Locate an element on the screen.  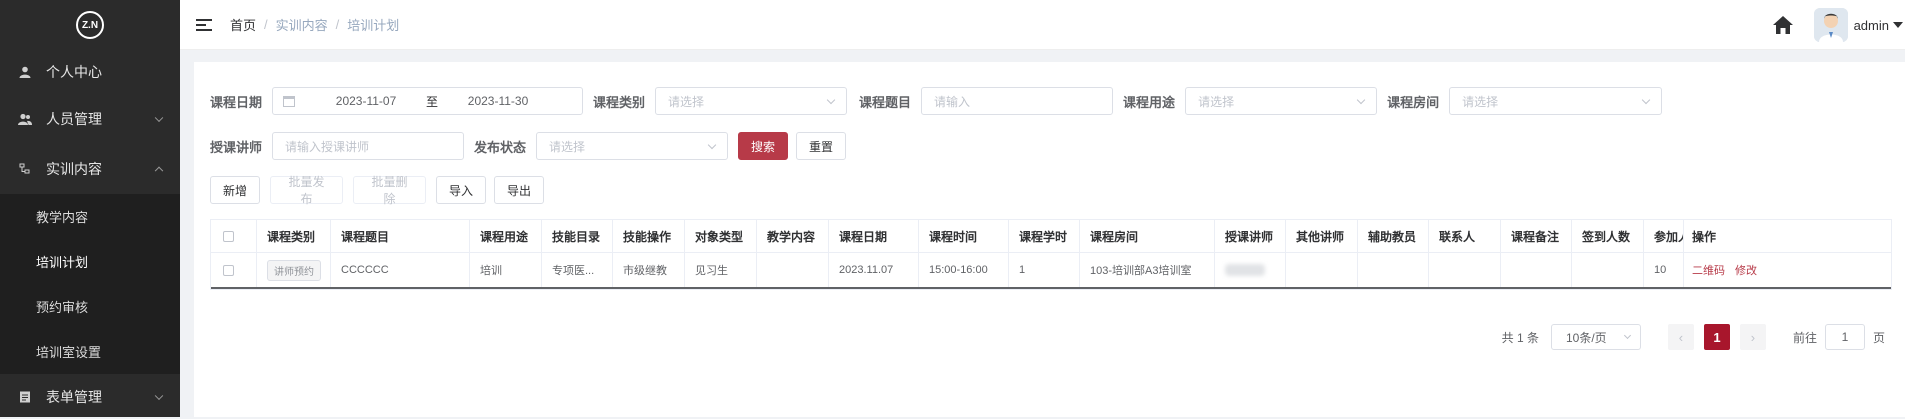
table-header-cell: 课程用途 is located at coordinates (506, 236).